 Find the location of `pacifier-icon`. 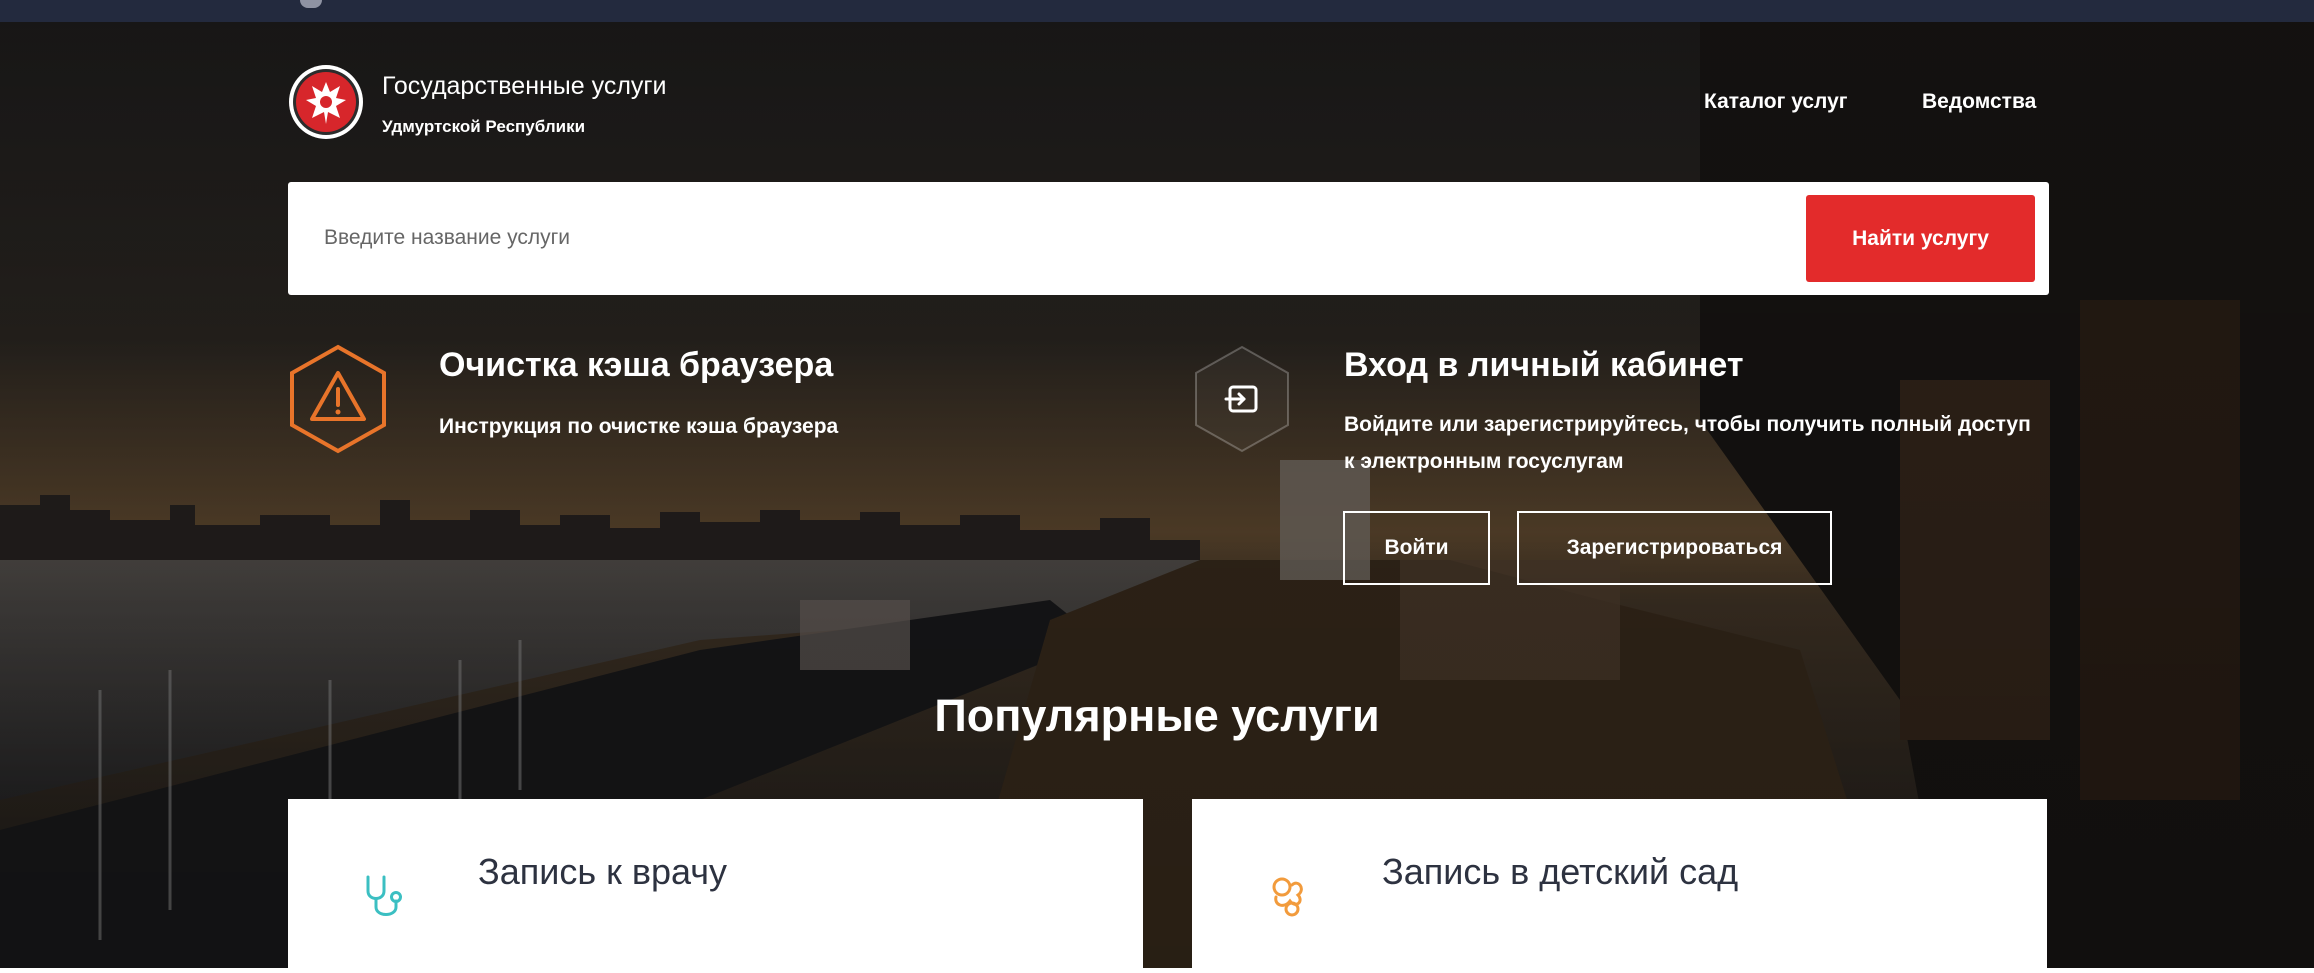

pacifier-icon is located at coordinates (1287, 897).